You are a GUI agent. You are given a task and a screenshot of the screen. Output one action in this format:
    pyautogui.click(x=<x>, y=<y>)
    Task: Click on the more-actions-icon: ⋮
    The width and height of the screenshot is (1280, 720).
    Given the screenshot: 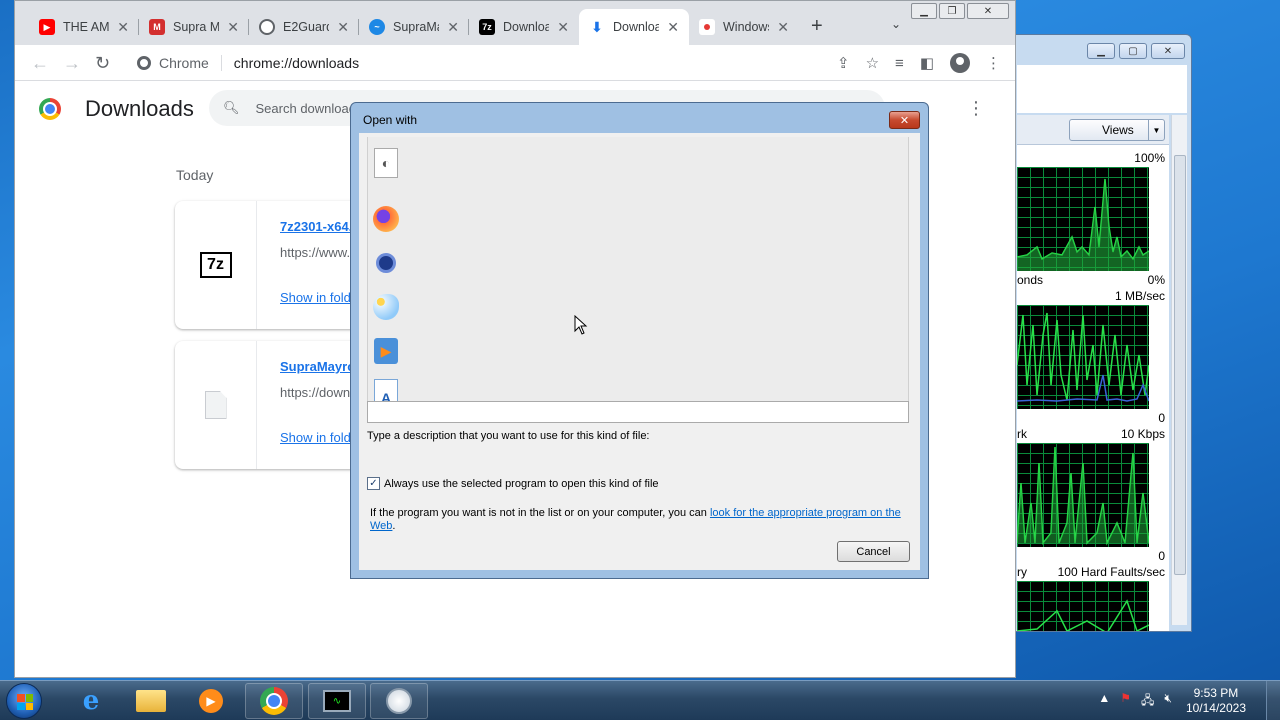 What is the action you would take?
    pyautogui.click(x=976, y=108)
    